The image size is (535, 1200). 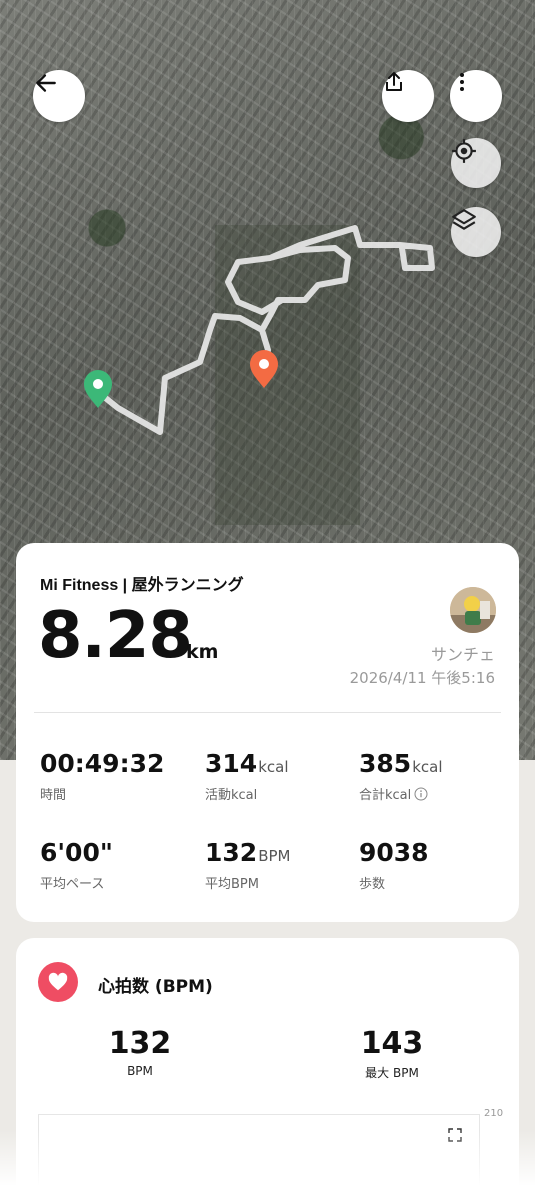 I want to click on avatar-image, so click(x=473, y=610).